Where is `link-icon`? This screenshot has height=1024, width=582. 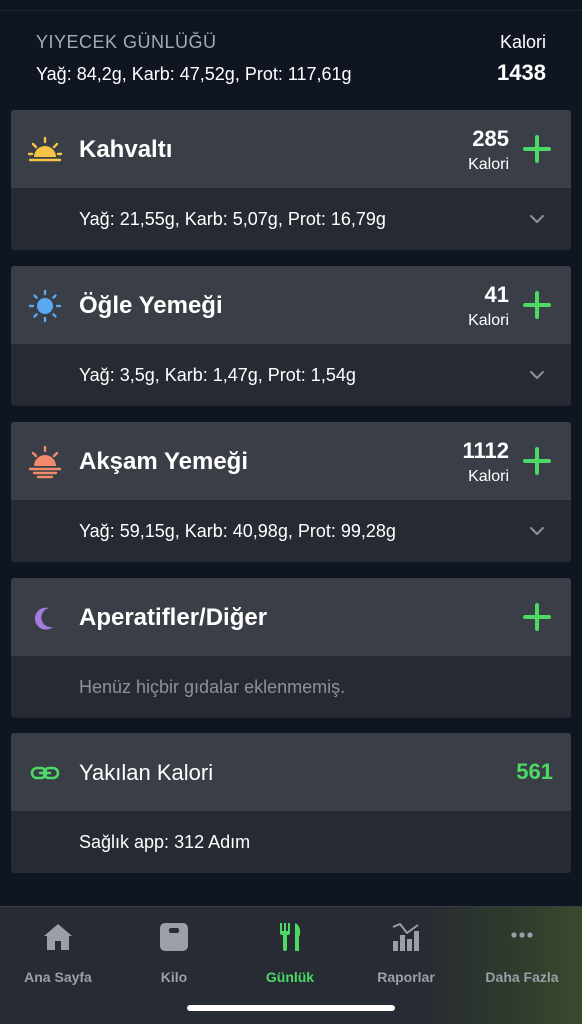 link-icon is located at coordinates (45, 773).